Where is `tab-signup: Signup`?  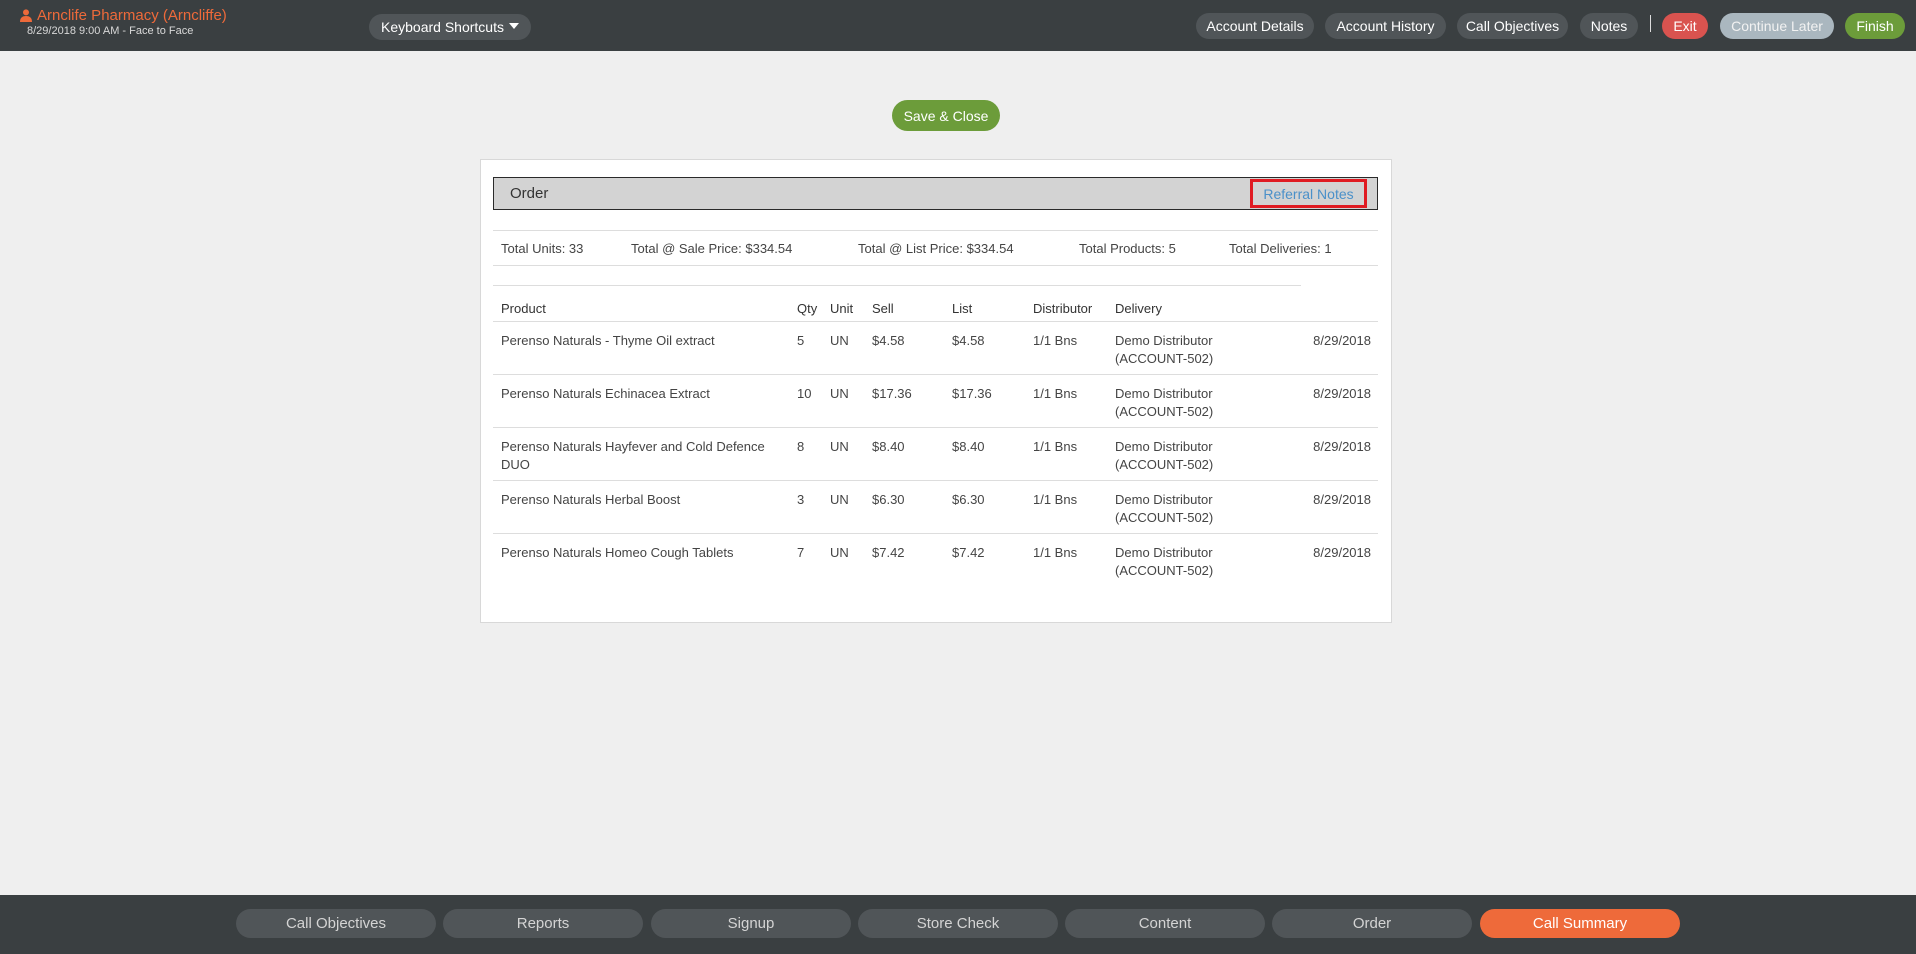 tab-signup: Signup is located at coordinates (751, 923).